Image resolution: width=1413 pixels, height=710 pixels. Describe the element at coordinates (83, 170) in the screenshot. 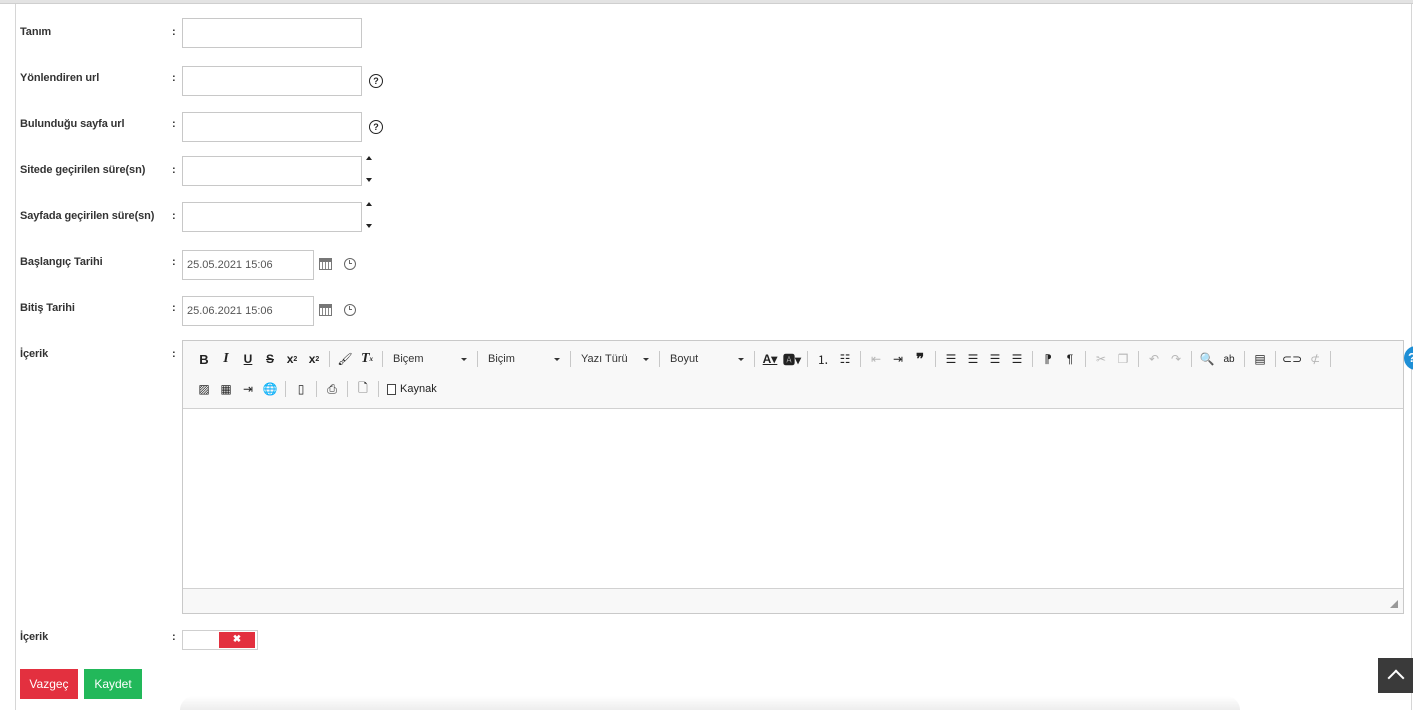

I see `label-sitede-gecirilen-sure: Sitede geçirilen süre(sn)` at that location.